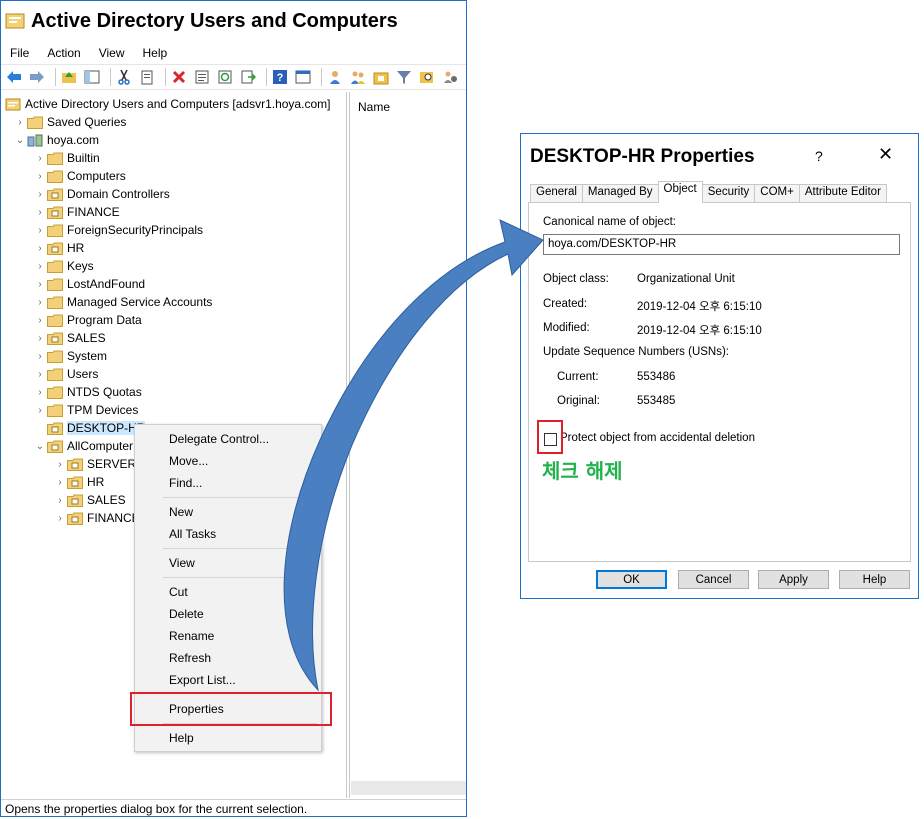 This screenshot has width=924, height=819. What do you see at coordinates (182, 563) in the screenshot?
I see `menu-item-view: View` at bounding box center [182, 563].